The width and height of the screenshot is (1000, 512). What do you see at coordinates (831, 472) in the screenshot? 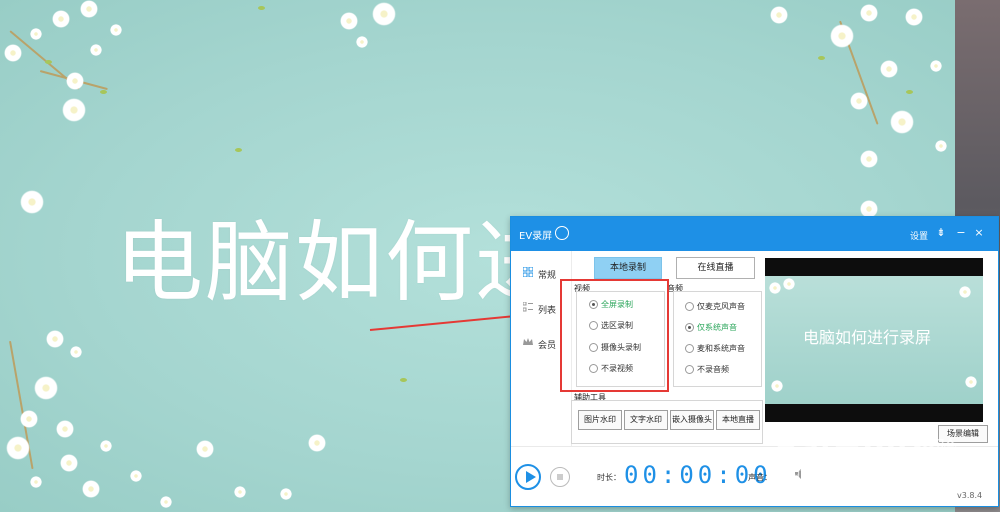
I see `watermark-url: jingyan.baidu.com` at bounding box center [831, 472].